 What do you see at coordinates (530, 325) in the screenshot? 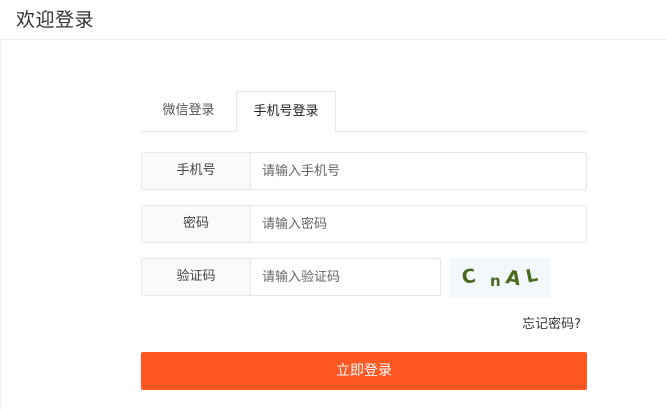
I see `forgot-password-link: 忘记密码?` at bounding box center [530, 325].